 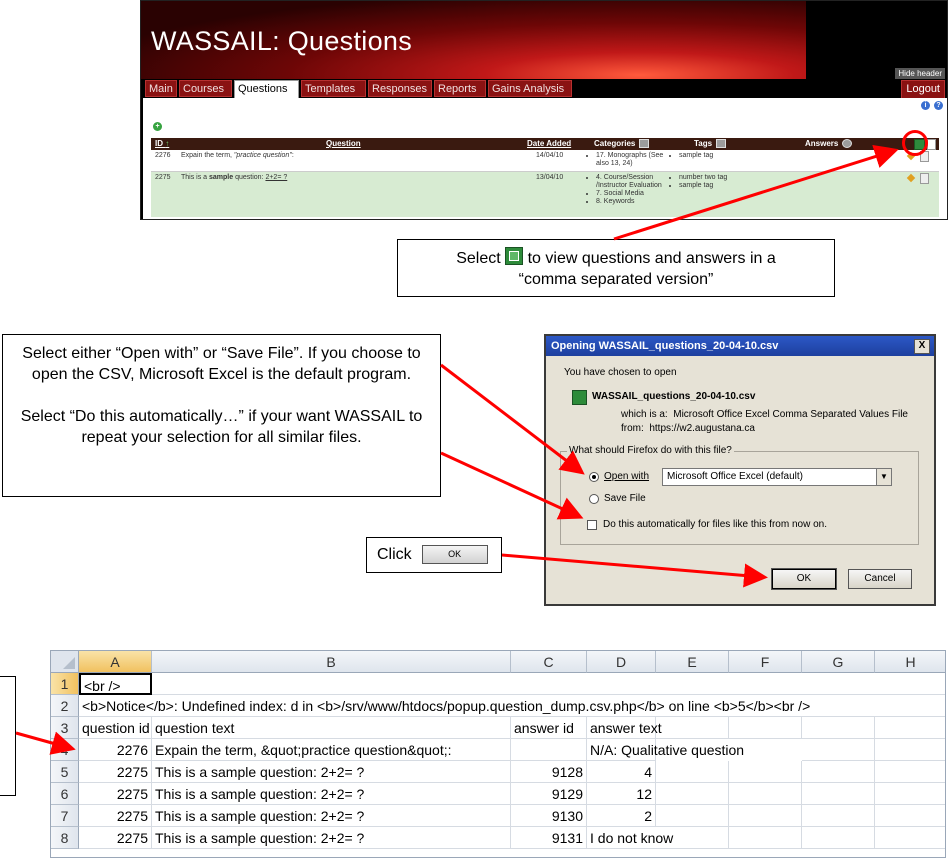 I want to click on arrow-to-ok-button, so click(x=634, y=570).